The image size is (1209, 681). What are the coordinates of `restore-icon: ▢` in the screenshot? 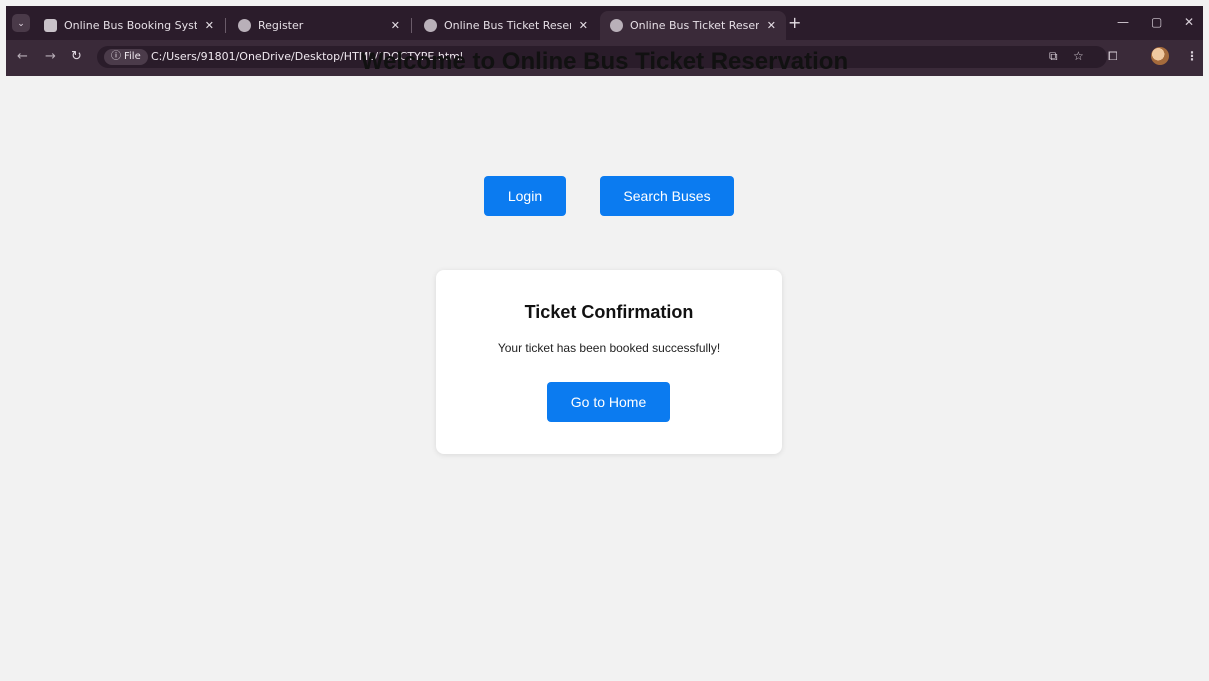 It's located at (1156, 22).